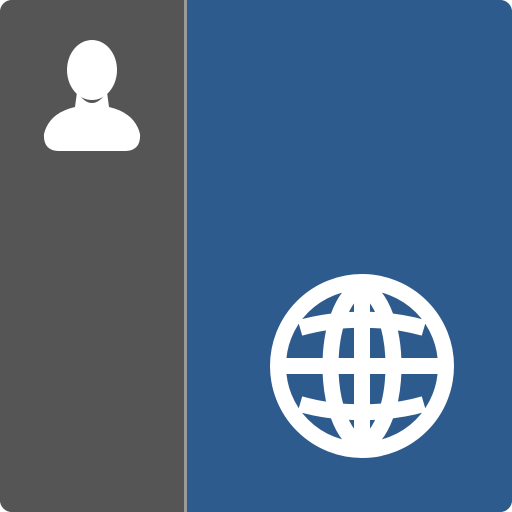 The width and height of the screenshot is (512, 512). Describe the element at coordinates (362, 366) in the screenshot. I see `globe-icon` at that location.